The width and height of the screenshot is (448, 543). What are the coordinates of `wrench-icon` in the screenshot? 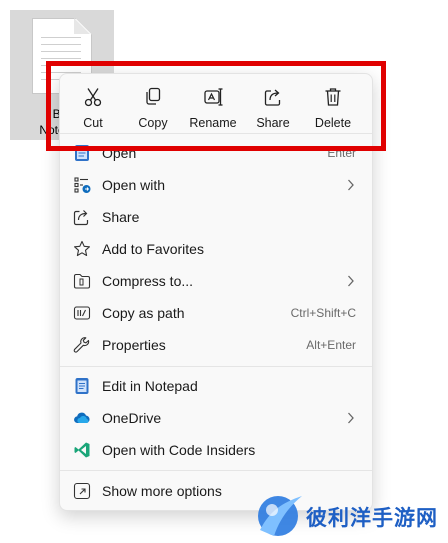 It's located at (81, 345).